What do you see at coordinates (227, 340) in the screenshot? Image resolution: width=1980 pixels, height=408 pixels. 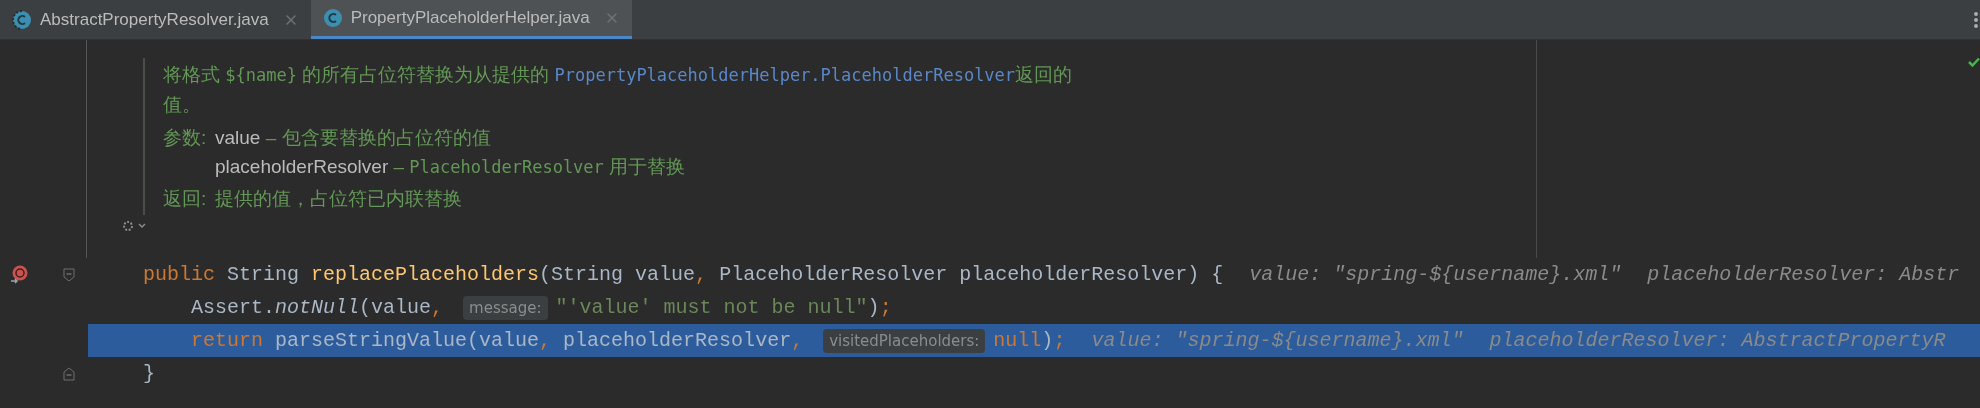 I see `code-text: return` at bounding box center [227, 340].